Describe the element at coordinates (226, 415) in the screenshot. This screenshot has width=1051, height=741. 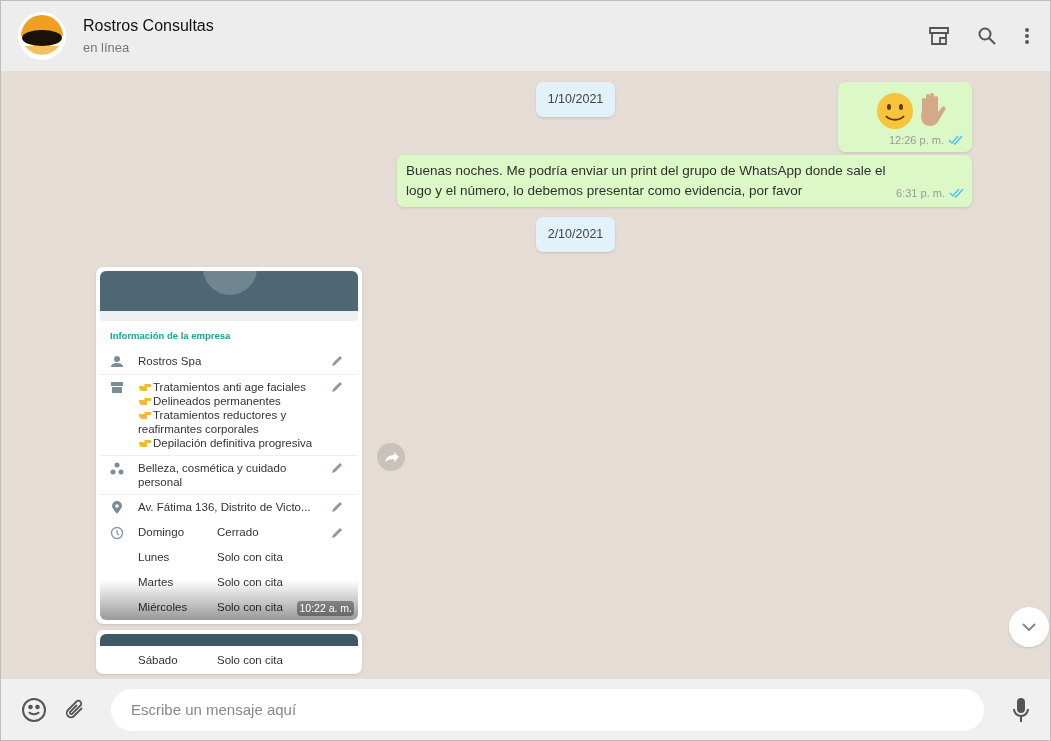
I see `info-text: Tratamientos anti age faciales Delineados permanentes Tratamientos reductores y reafirmantes corporales Depilación definitiva progresiva` at that location.